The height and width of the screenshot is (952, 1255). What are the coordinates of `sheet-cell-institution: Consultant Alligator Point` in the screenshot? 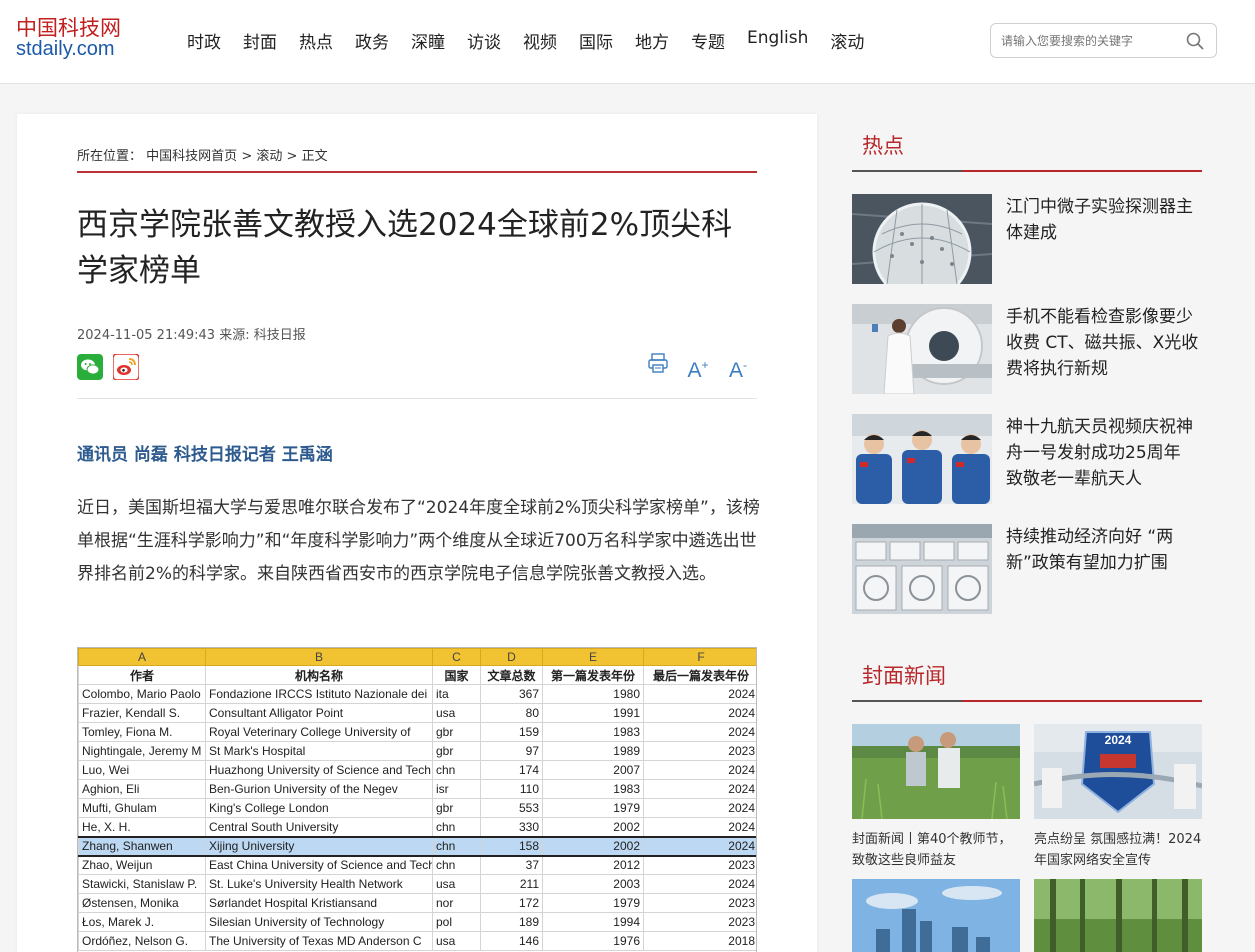 It's located at (319, 713).